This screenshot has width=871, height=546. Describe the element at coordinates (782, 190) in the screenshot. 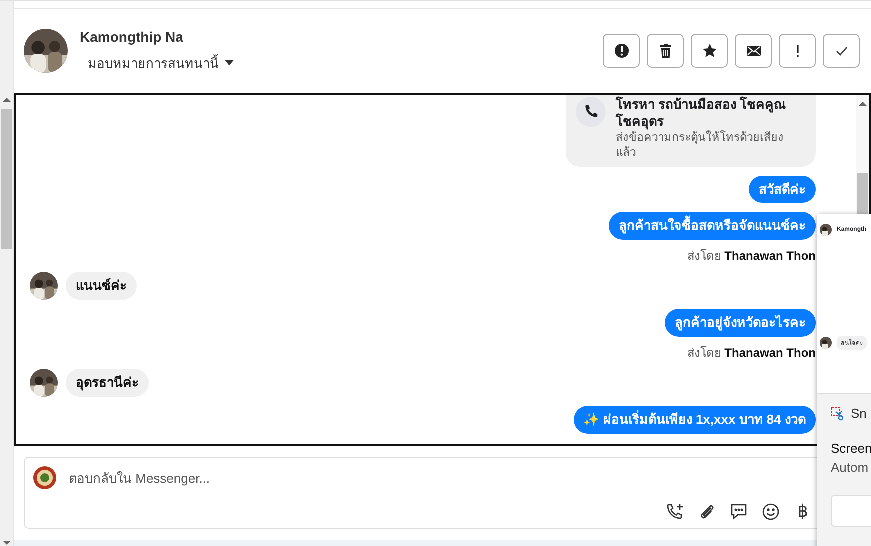

I see `sent-message: สวัสดีค่ะ` at that location.